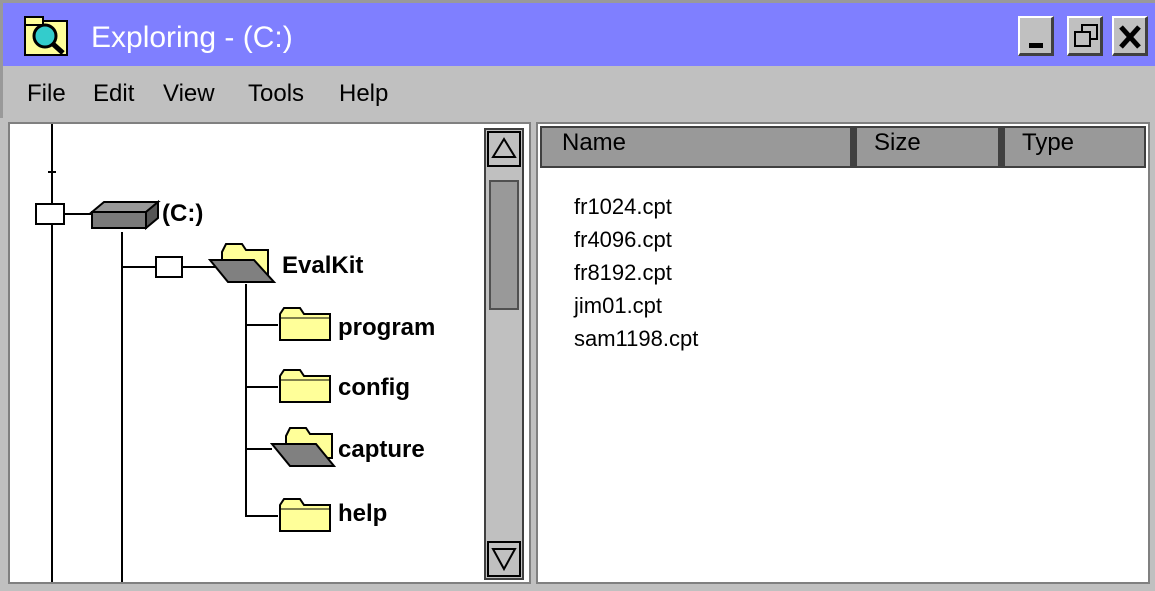 Image resolution: width=1155 pixels, height=591 pixels. Describe the element at coordinates (362, 514) in the screenshot. I see `tree-item-help: help` at that location.